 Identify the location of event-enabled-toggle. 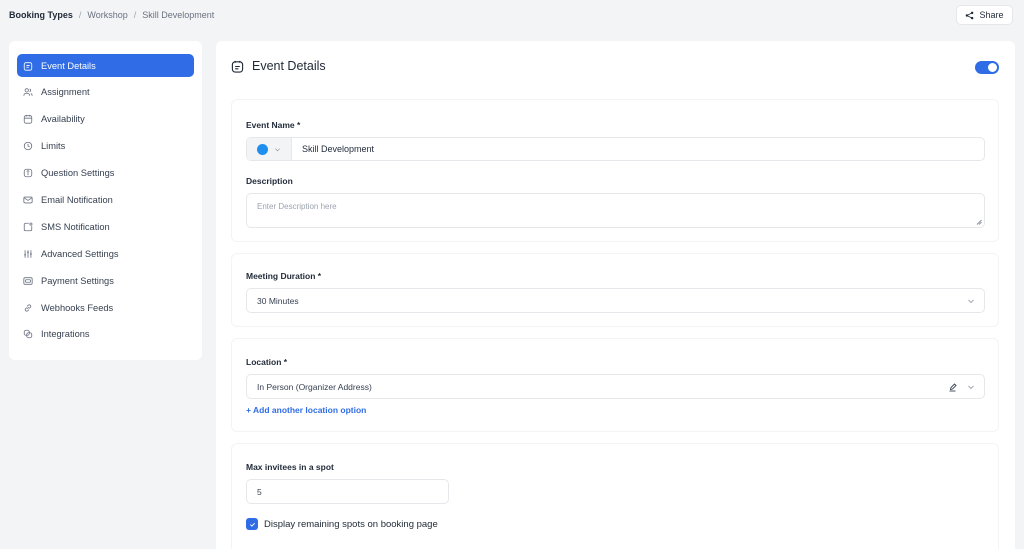
(987, 67).